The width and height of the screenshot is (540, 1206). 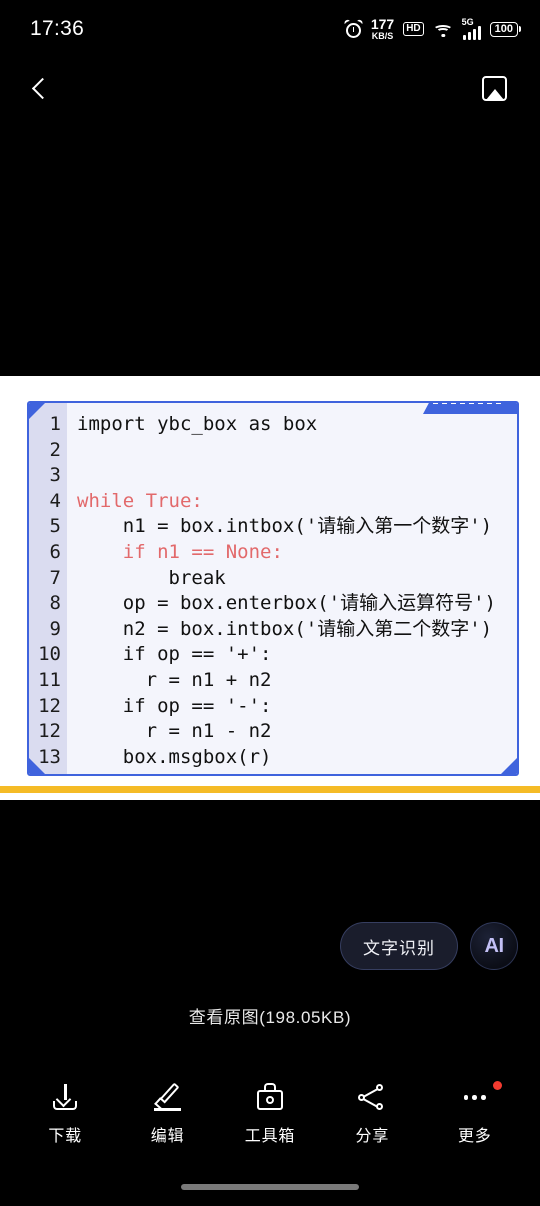 I want to click on text-recognition-button: 文字识别, so click(x=399, y=946).